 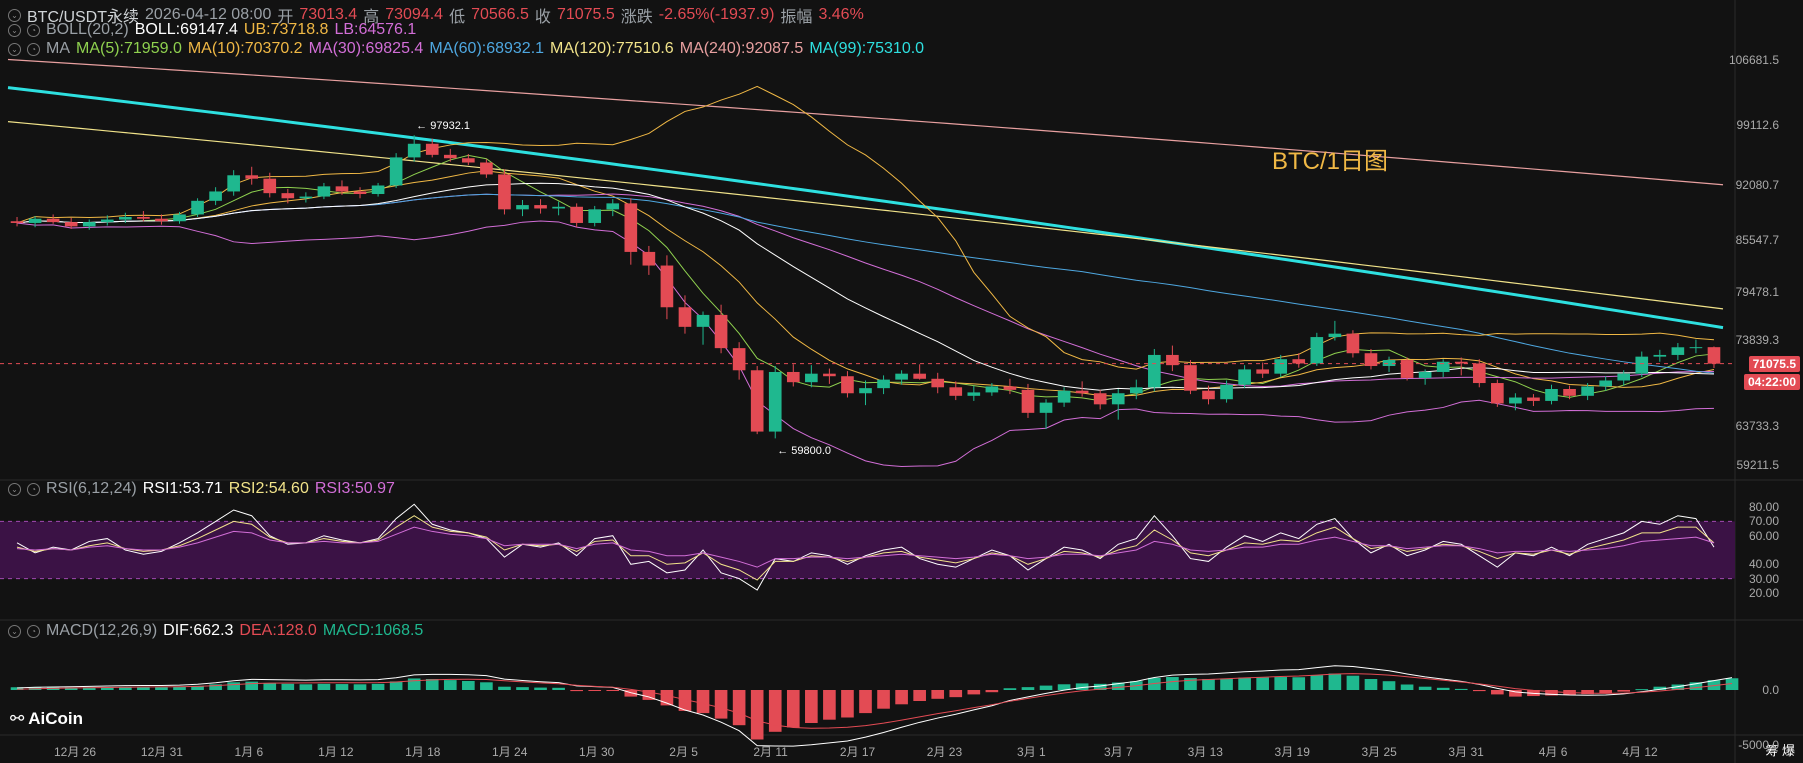 I want to click on time-tick: 2月 5, so click(x=683, y=752).